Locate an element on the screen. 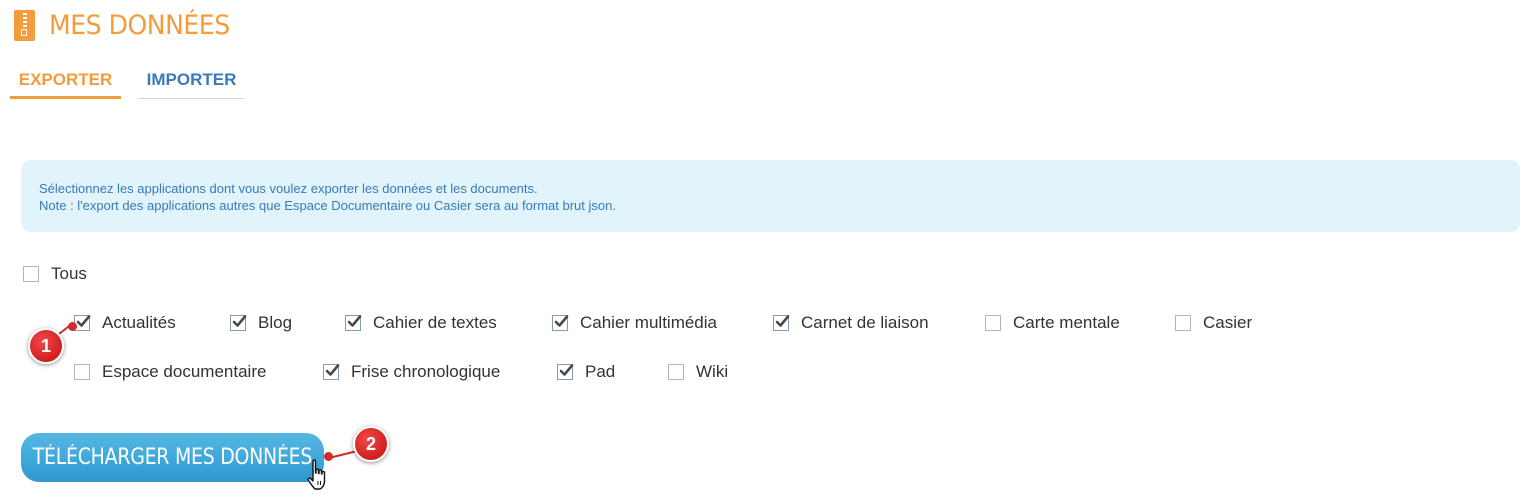  page-header: MES DONNÉES is located at coordinates (128, 25).